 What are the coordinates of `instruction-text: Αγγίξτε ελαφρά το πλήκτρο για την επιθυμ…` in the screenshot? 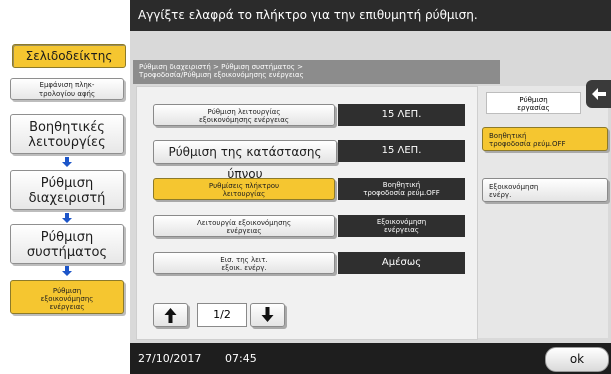 It's located at (308, 15).